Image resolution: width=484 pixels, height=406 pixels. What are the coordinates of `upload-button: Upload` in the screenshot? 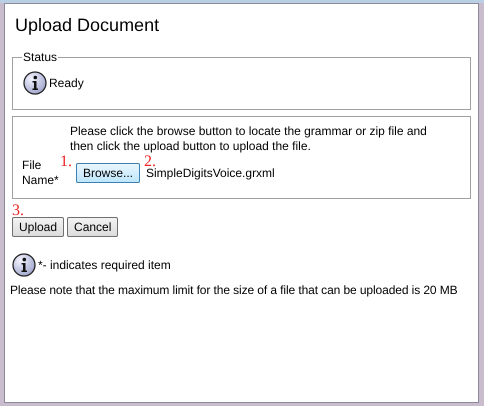 It's located at (38, 227).